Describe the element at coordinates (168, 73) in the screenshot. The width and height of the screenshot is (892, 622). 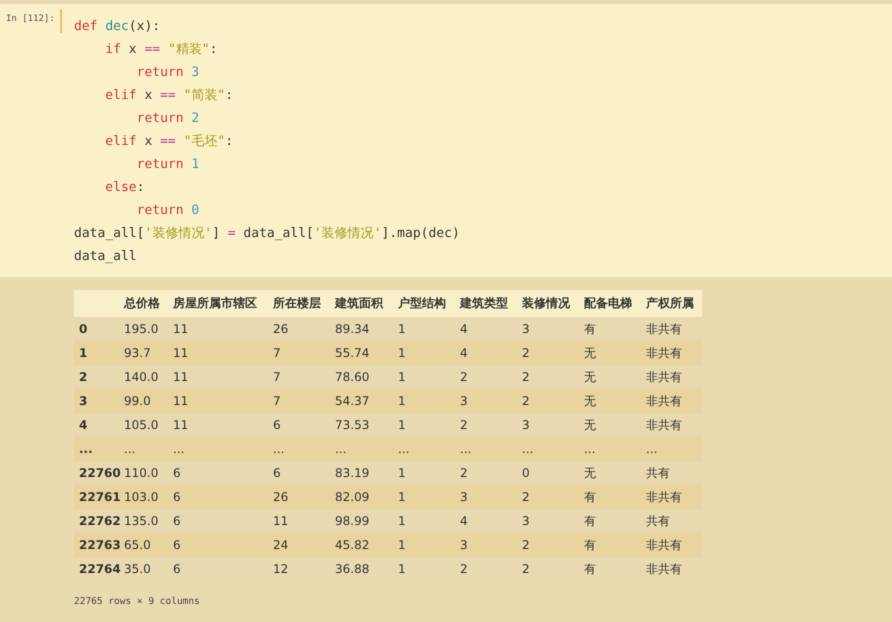
I see `code-line: return 3` at that location.